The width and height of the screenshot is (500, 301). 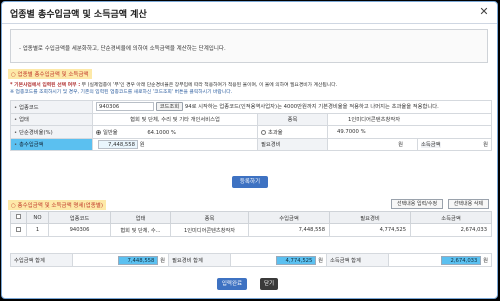 What do you see at coordinates (29, 107) in the screenshot?
I see `code-label: 업종코드` at bounding box center [29, 107].